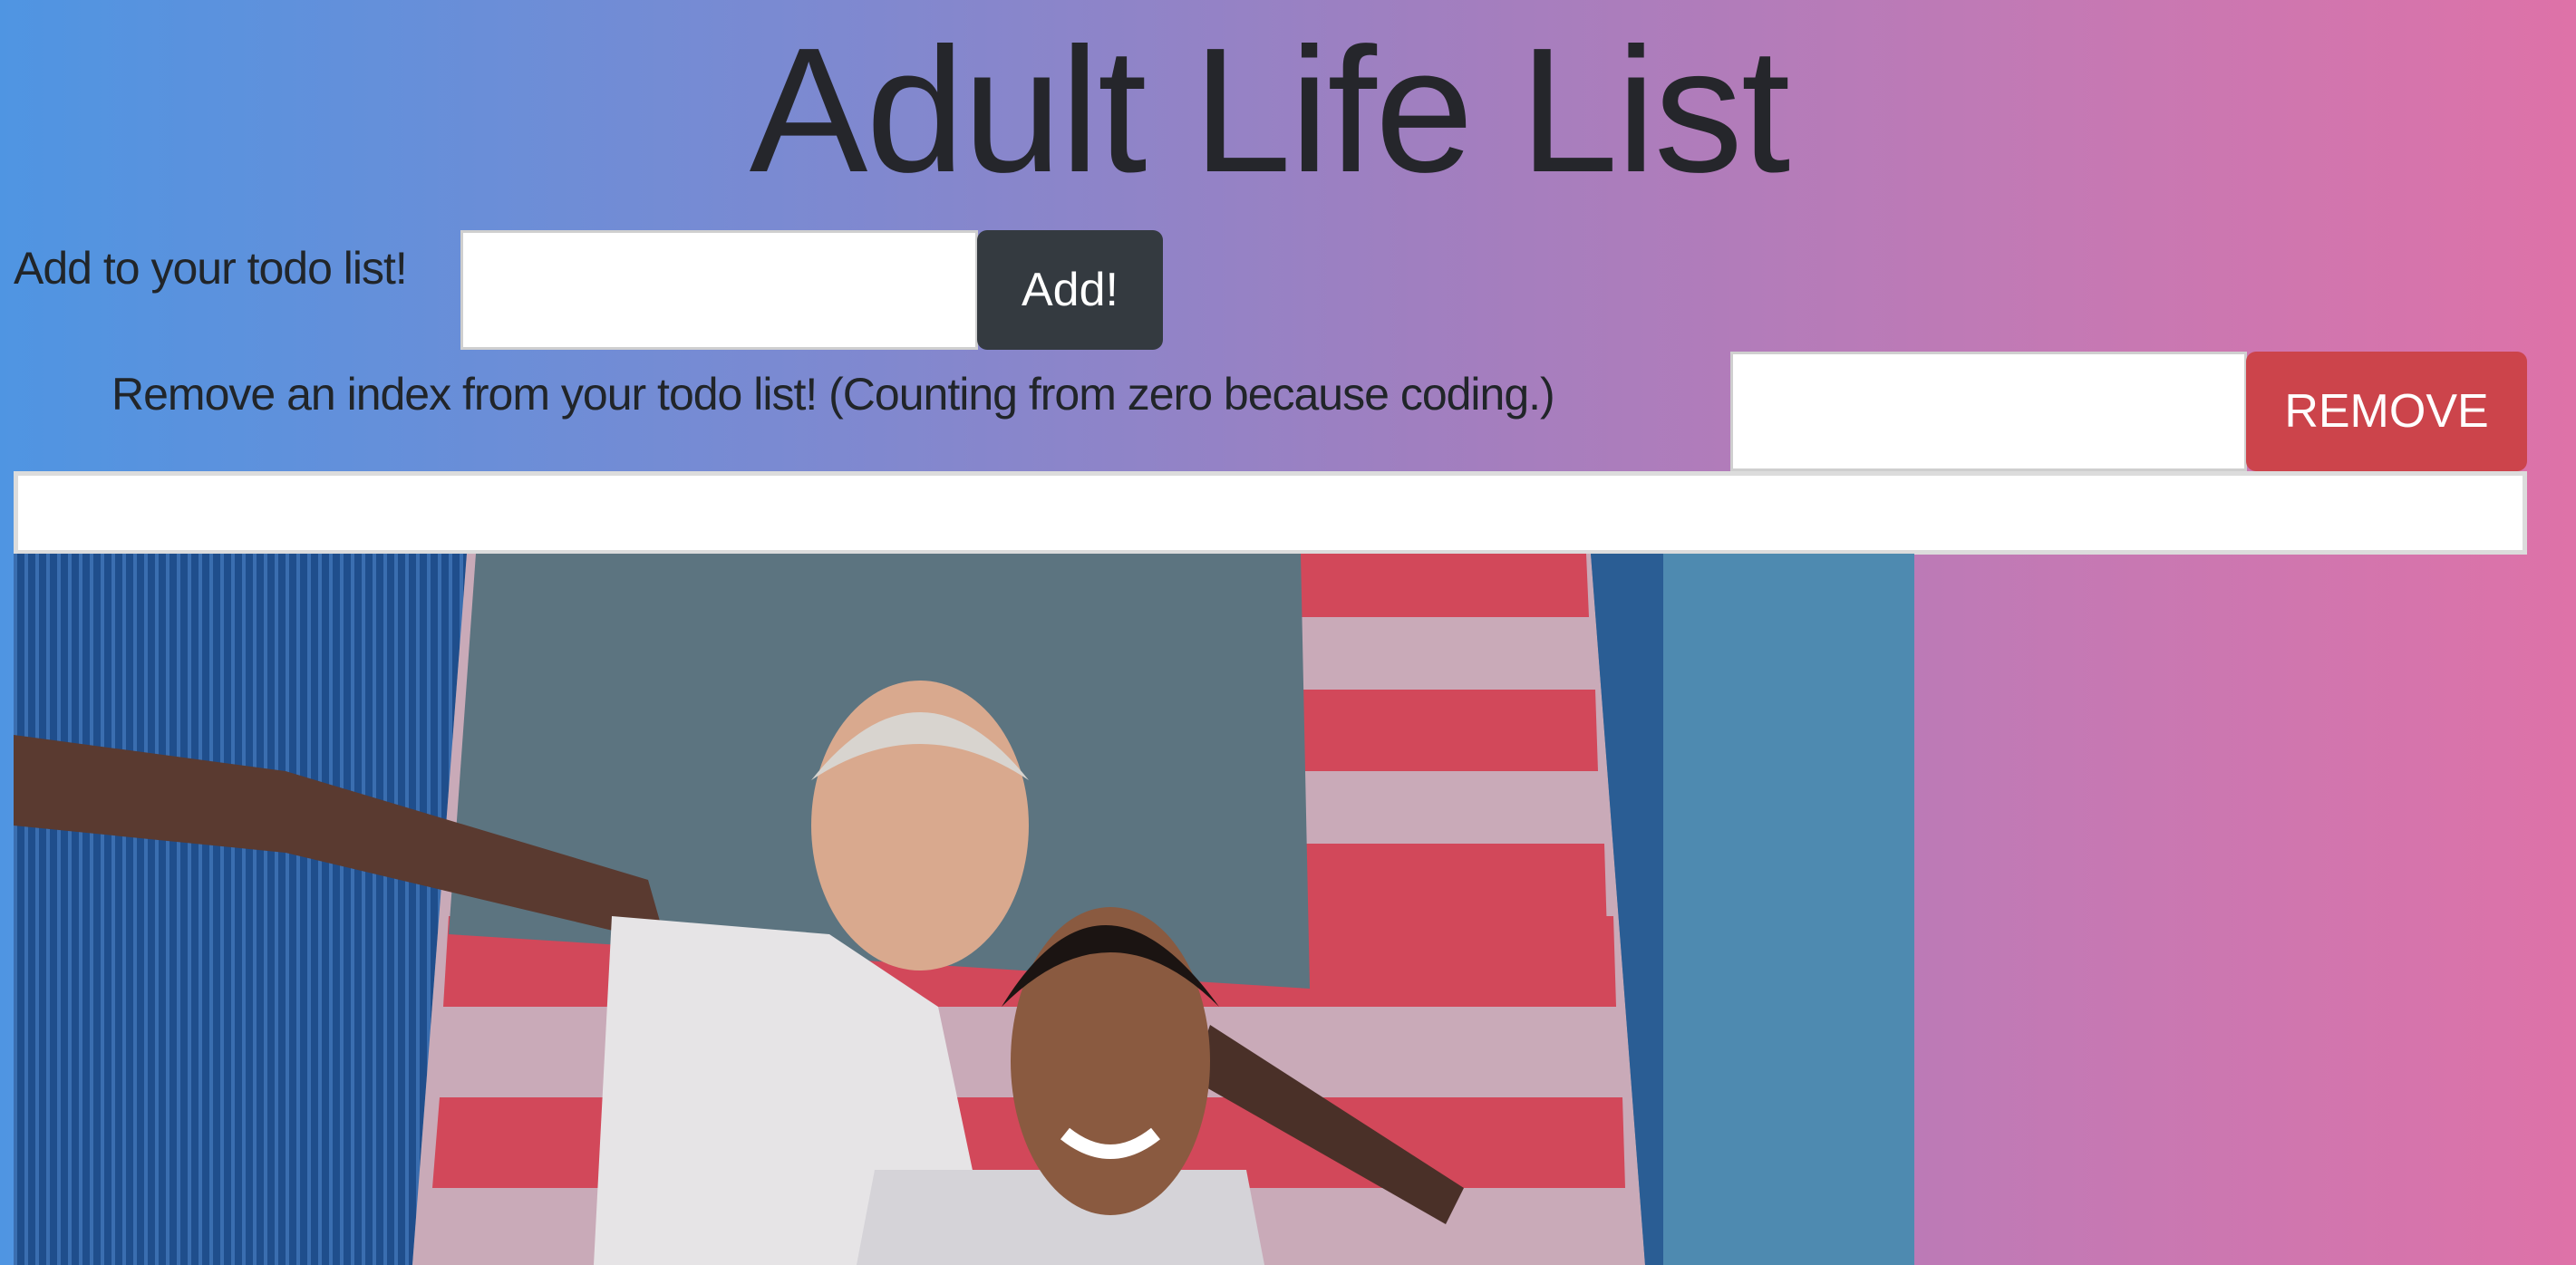 Image resolution: width=2576 pixels, height=1265 pixels. What do you see at coordinates (1270, 110) in the screenshot?
I see `page-title: Adult Life List` at bounding box center [1270, 110].